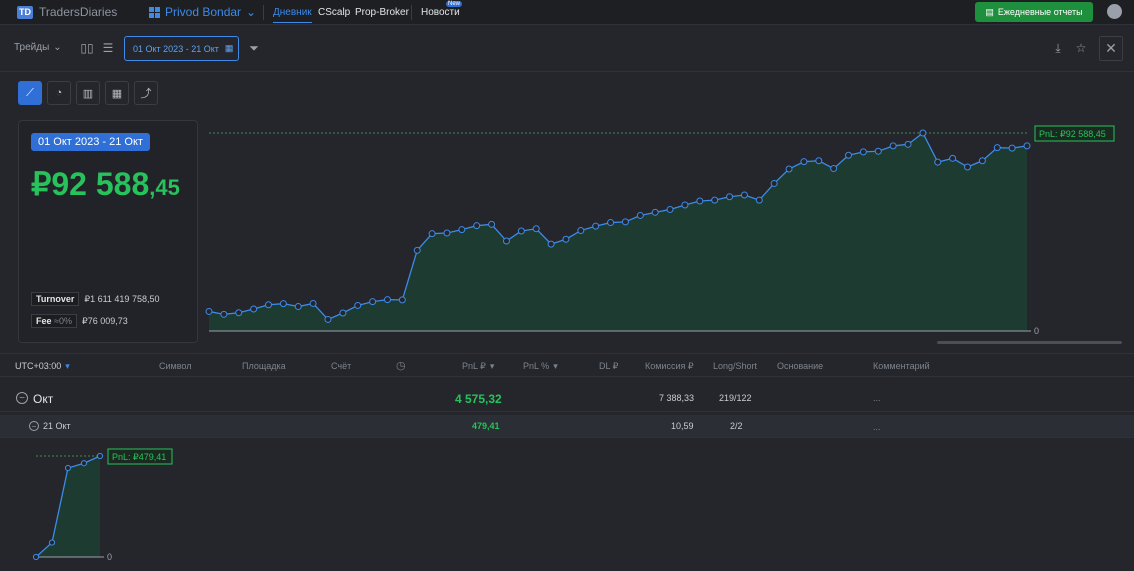  I want to click on col-symbol: Символ, so click(175, 366).